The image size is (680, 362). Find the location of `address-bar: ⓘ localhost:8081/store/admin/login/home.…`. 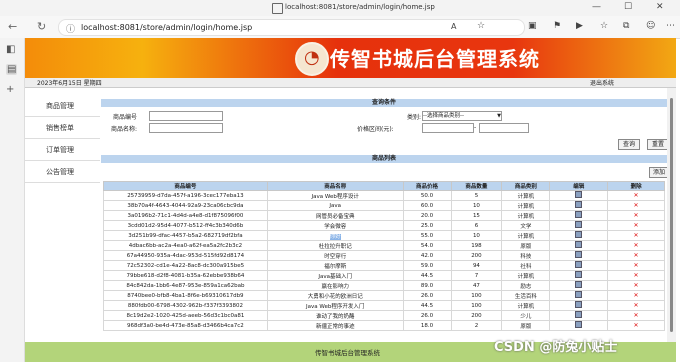

address-bar: ⓘ localhost:8081/store/admin/login/home.… is located at coordinates (291, 27).